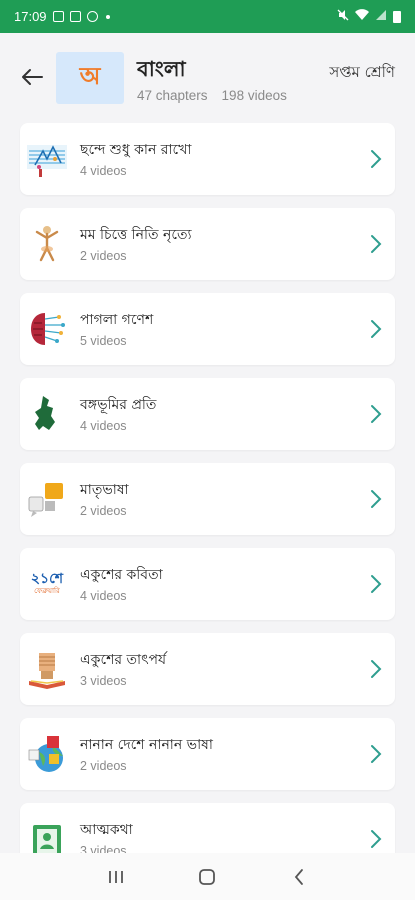 This screenshot has height=900, width=415. Describe the element at coordinates (207, 414) in the screenshot. I see `chapter-card: বঙ্গভূমির প্রতি 4 videos` at that location.